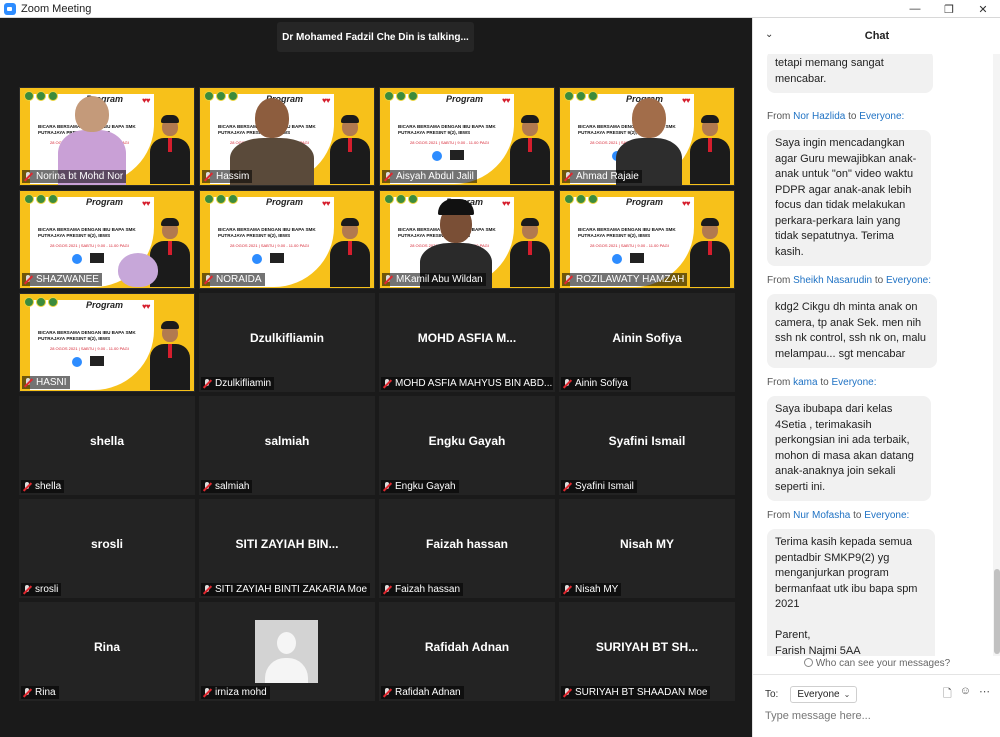  I want to click on participant-name-label: SITI ZAYIAH BINTI ZAKARIA Moe, so click(286, 589).